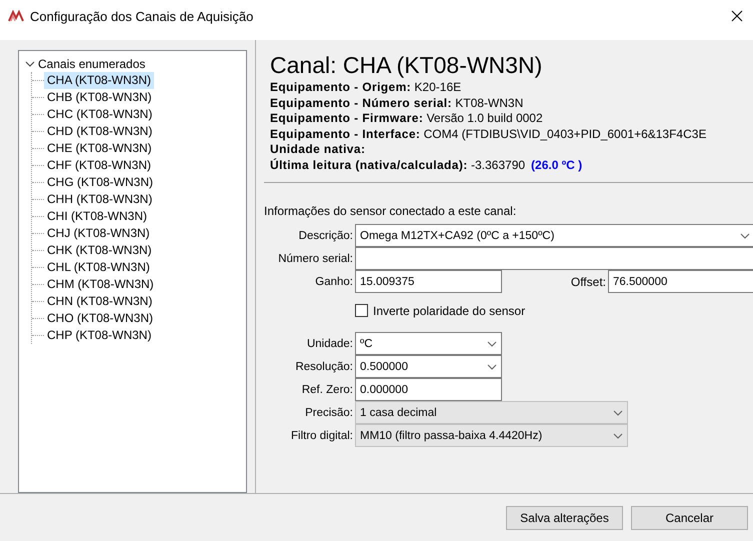  I want to click on input-field: 76.500000, so click(680, 282).